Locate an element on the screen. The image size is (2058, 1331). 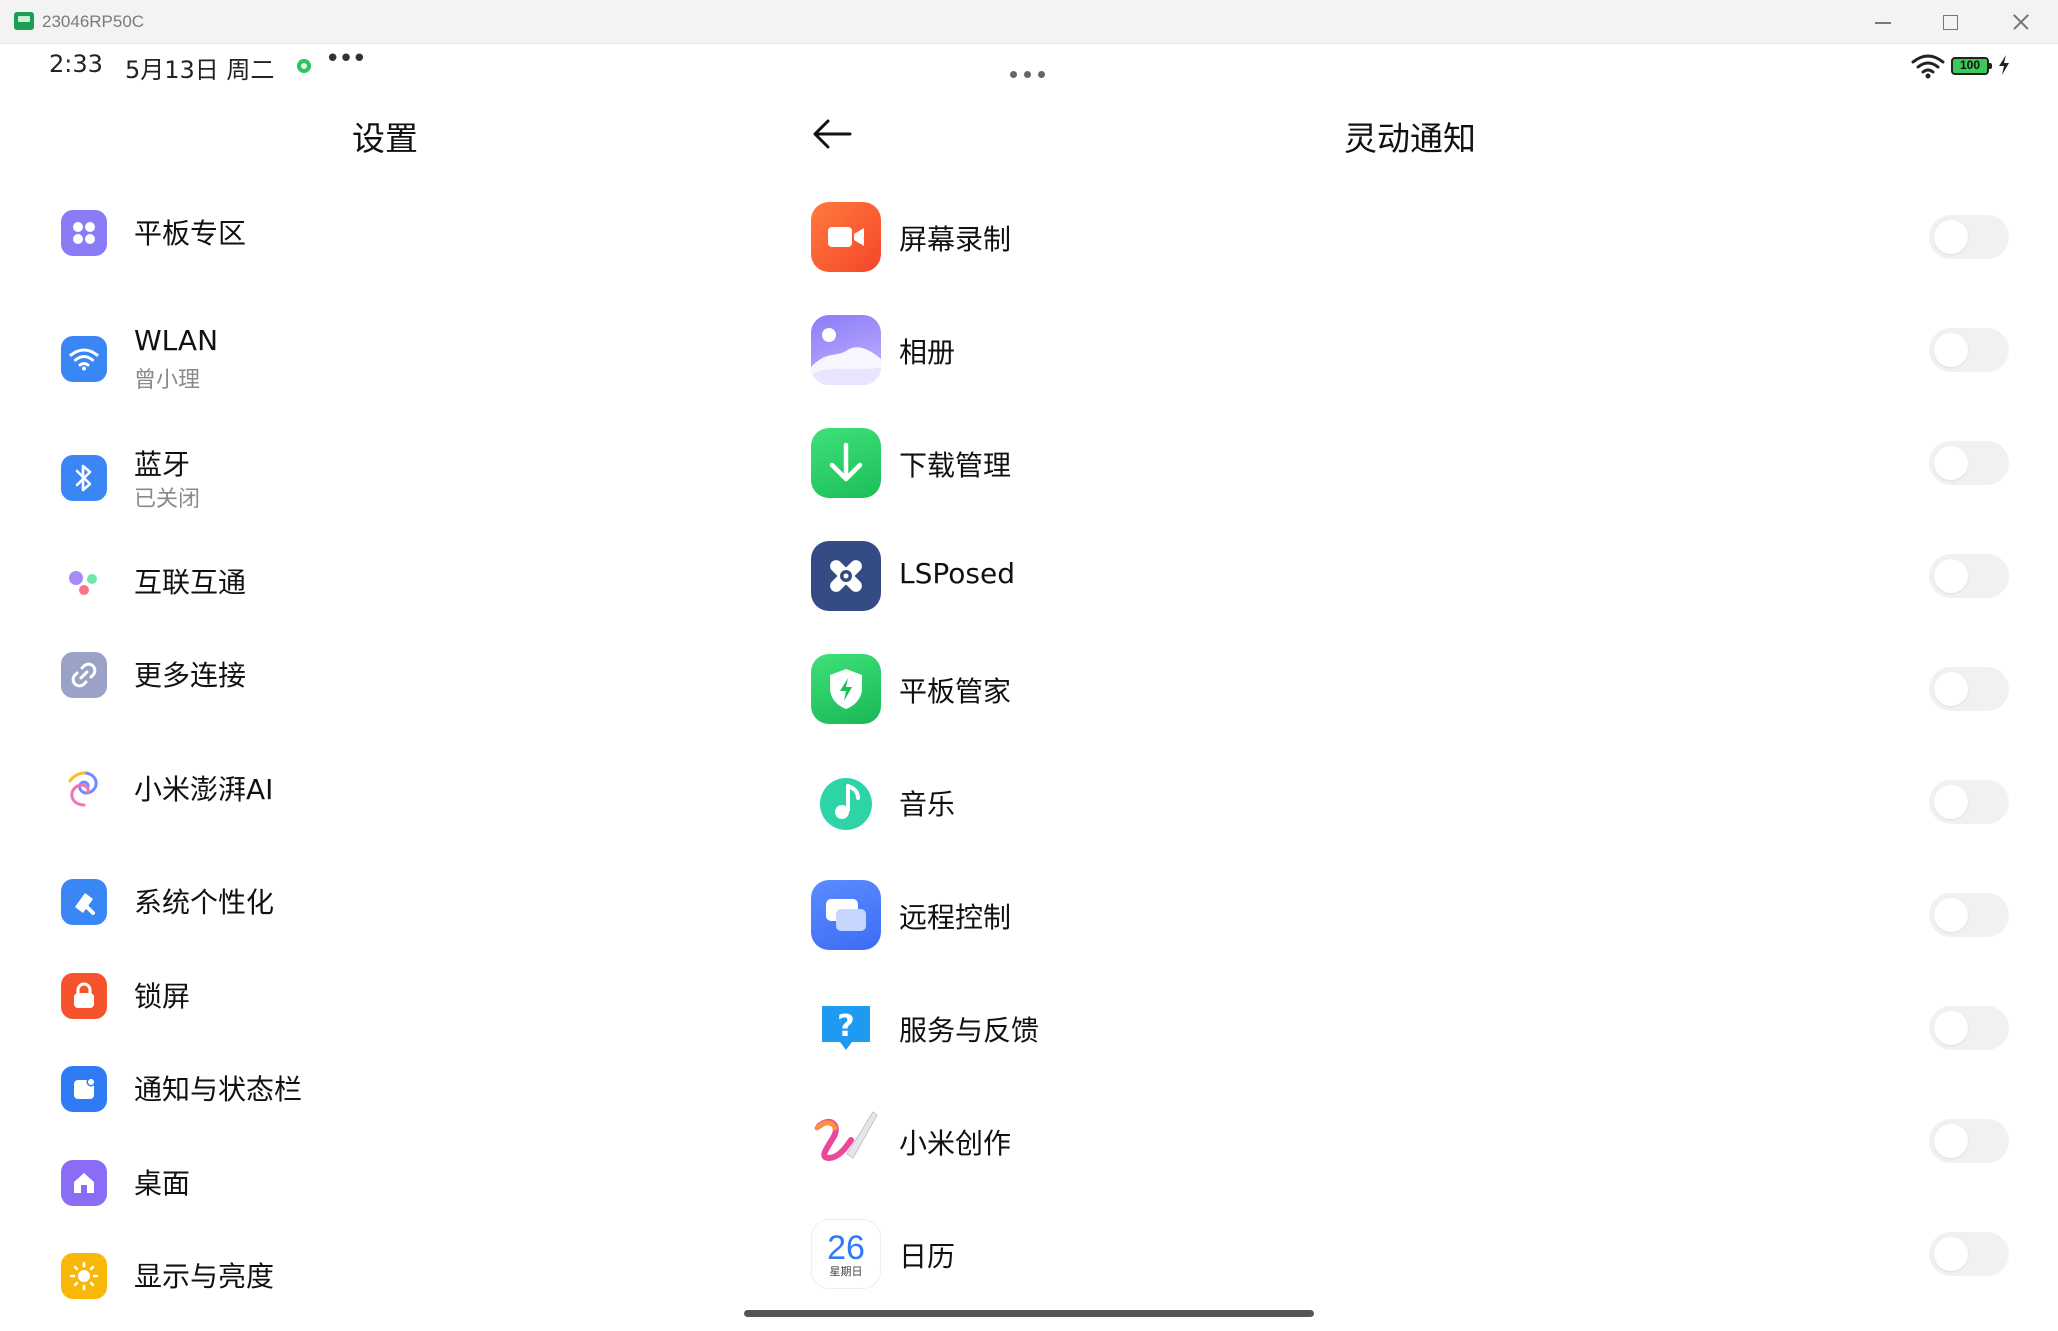
app-row-label: 音乐 is located at coordinates (927, 804).